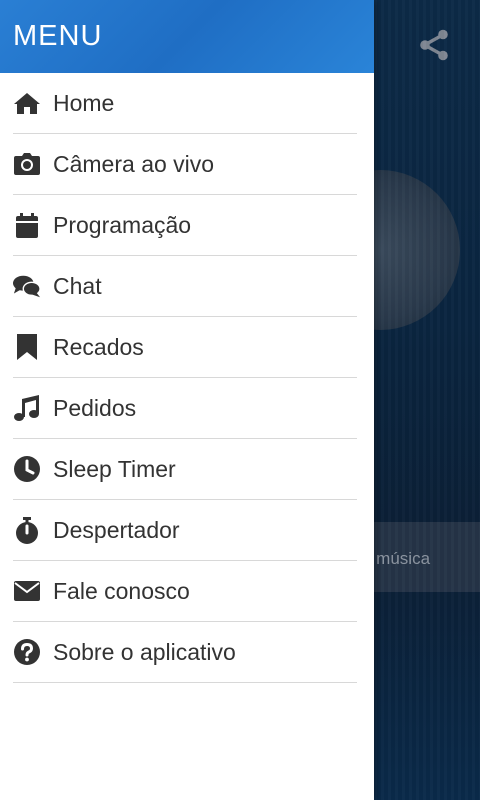  What do you see at coordinates (84, 102) in the screenshot?
I see `menu-item-label: Home` at bounding box center [84, 102].